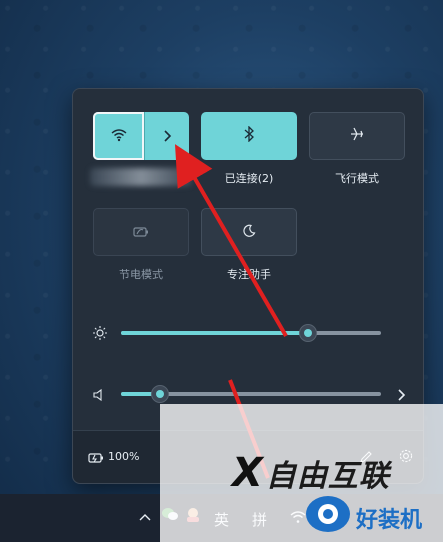 The height and width of the screenshot is (542, 443). I want to click on annotation-arrow-upper, so click(231, 241).